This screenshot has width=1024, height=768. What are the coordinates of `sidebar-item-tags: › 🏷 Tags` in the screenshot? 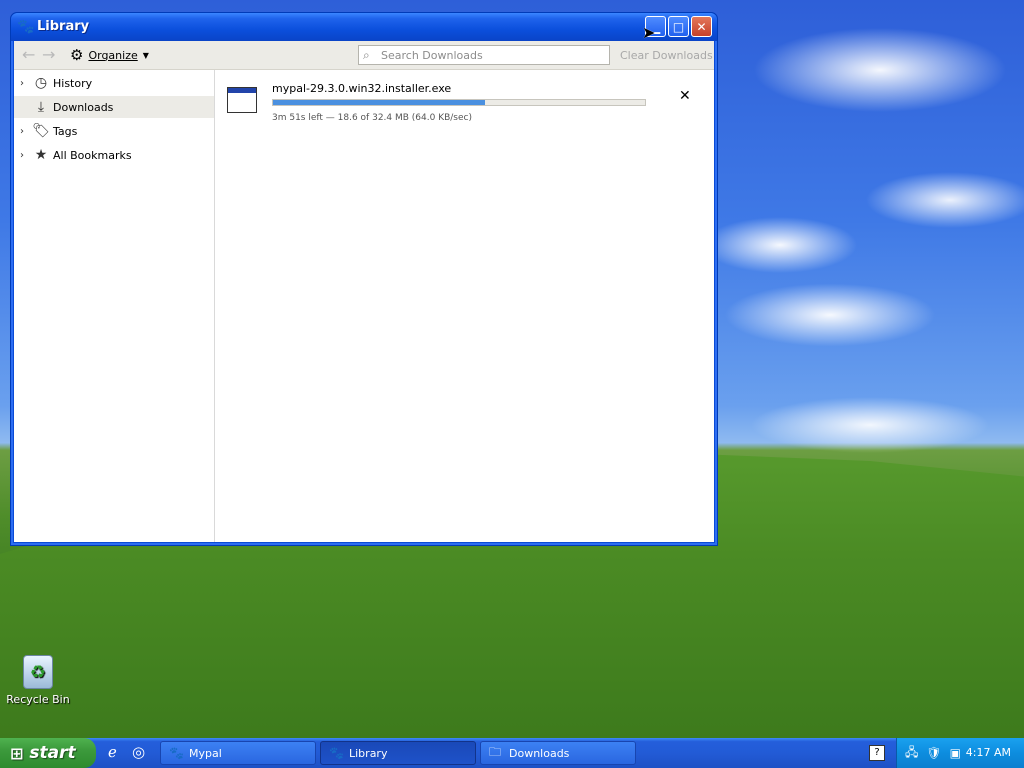 It's located at (114, 131).